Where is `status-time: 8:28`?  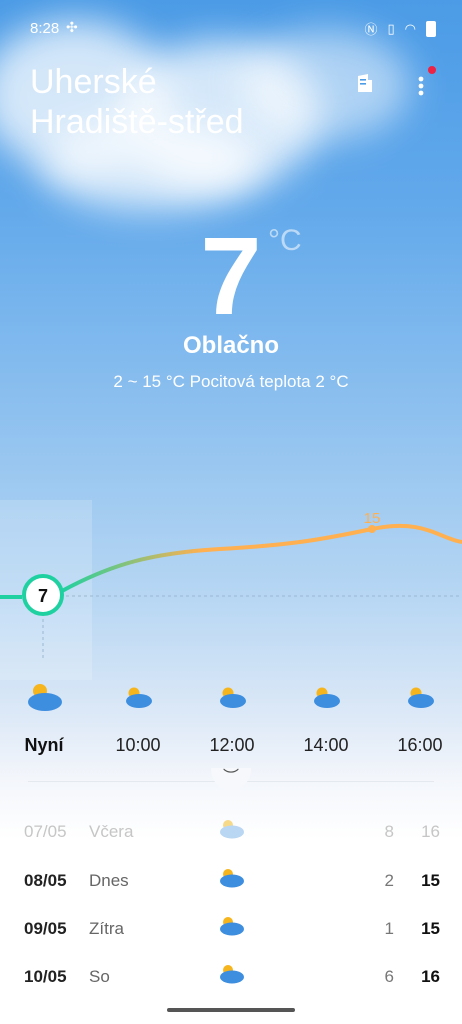
status-time: 8:28 is located at coordinates (45, 28).